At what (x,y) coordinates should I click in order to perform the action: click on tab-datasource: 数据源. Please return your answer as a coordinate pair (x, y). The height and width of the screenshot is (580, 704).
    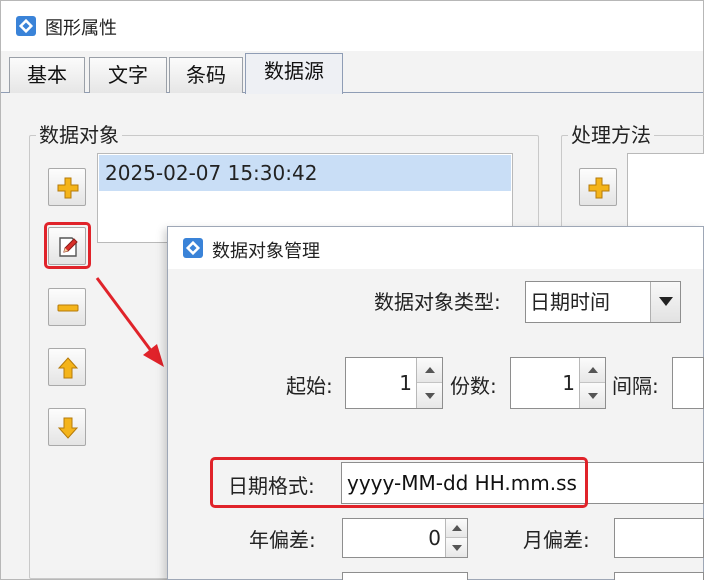
    Looking at the image, I should click on (294, 73).